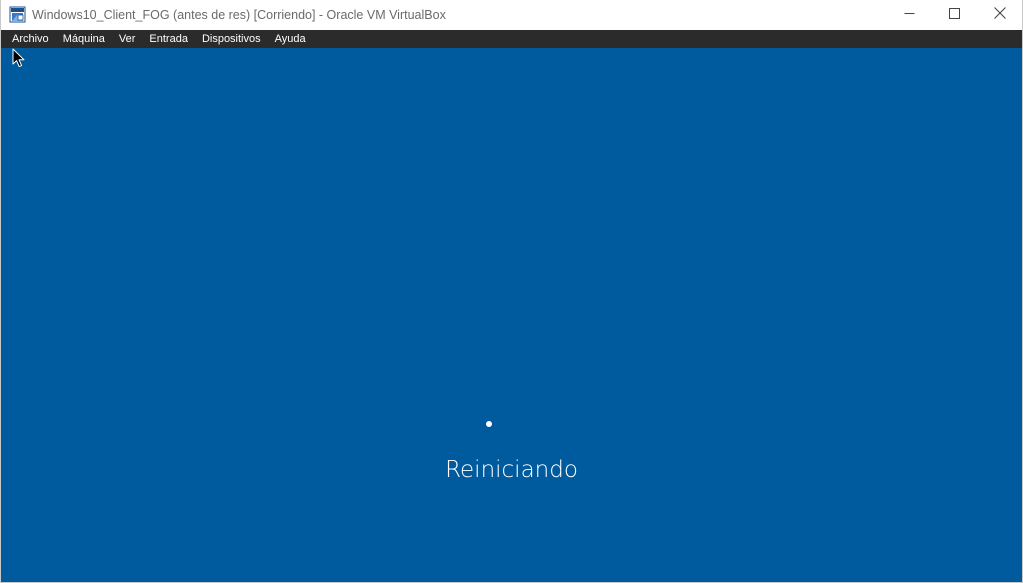 The width and height of the screenshot is (1023, 583). What do you see at coordinates (127, 39) in the screenshot?
I see `menu-ver: Ver` at bounding box center [127, 39].